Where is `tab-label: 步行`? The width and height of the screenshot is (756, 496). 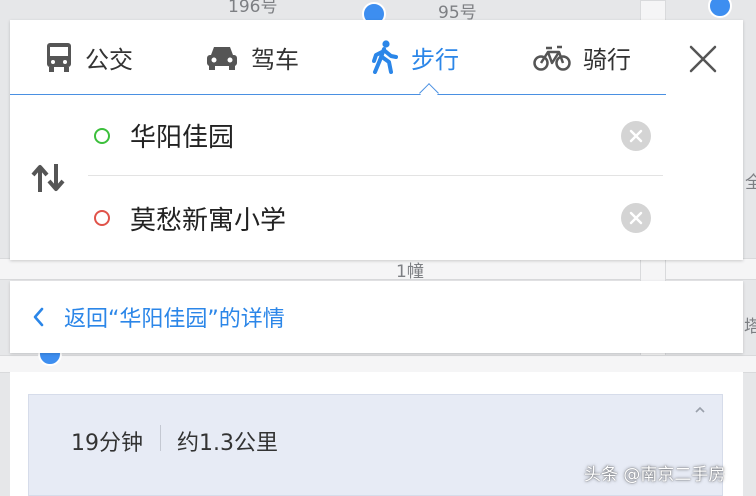
tab-label: 步行 is located at coordinates (435, 59).